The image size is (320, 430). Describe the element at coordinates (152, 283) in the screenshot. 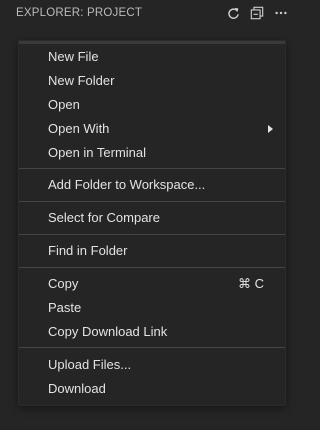

I see `menu-item-copy: Copy ⌘ C` at that location.